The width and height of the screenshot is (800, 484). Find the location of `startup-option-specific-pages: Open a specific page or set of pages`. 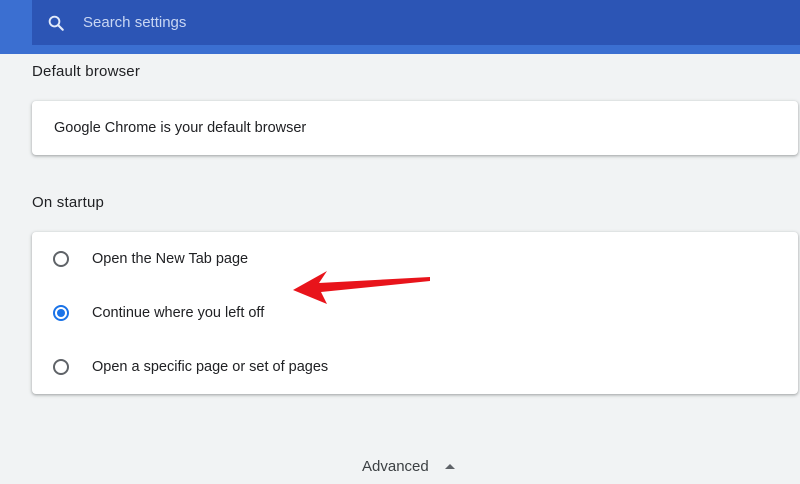

startup-option-specific-pages: Open a specific page or set of pages is located at coordinates (415, 367).